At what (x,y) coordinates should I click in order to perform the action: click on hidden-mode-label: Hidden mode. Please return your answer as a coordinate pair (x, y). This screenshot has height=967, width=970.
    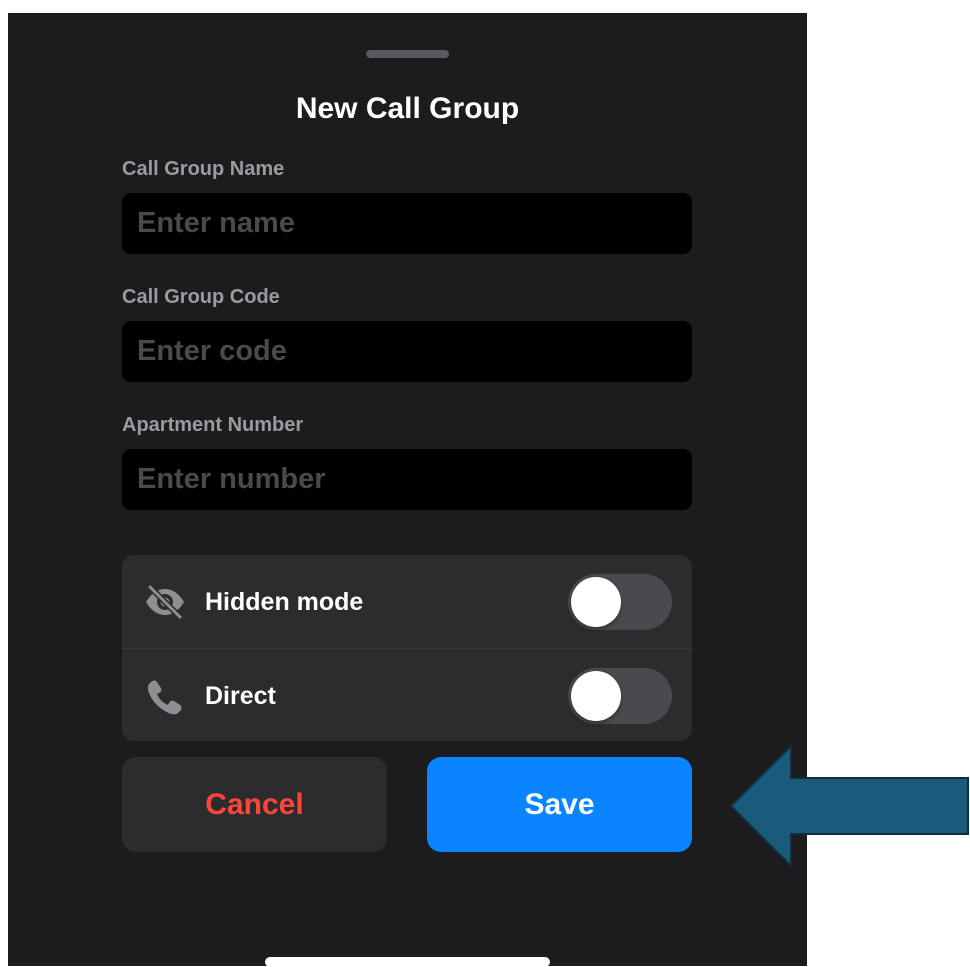
    Looking at the image, I should click on (284, 602).